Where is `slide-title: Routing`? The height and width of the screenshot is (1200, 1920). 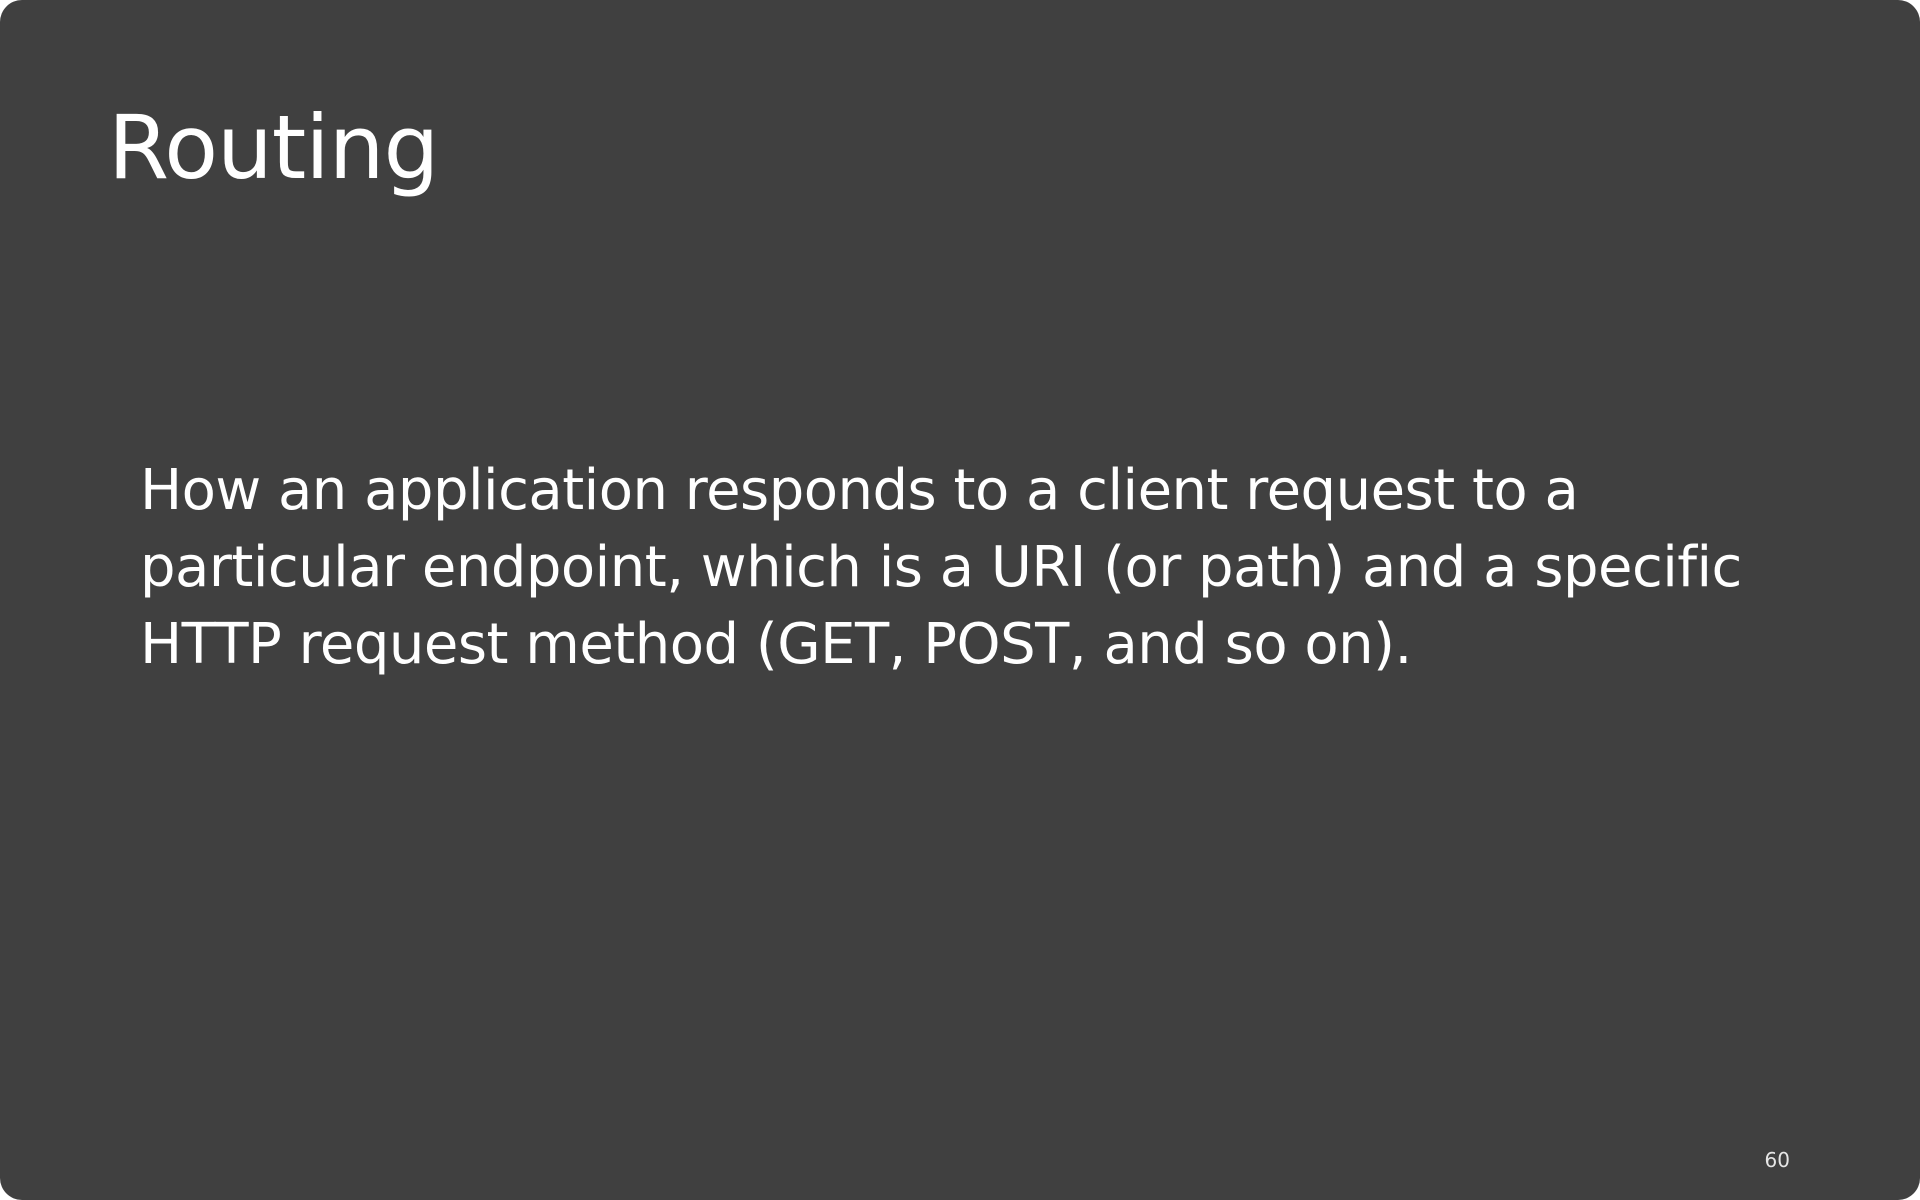
slide-title: Routing is located at coordinates (273, 147).